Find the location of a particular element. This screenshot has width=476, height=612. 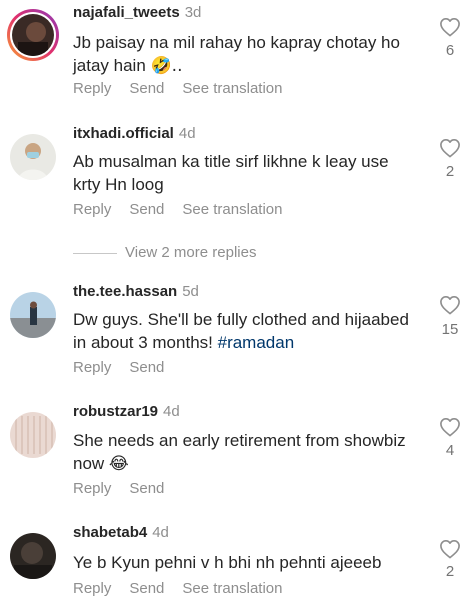

timestamp: 3d is located at coordinates (193, 12).